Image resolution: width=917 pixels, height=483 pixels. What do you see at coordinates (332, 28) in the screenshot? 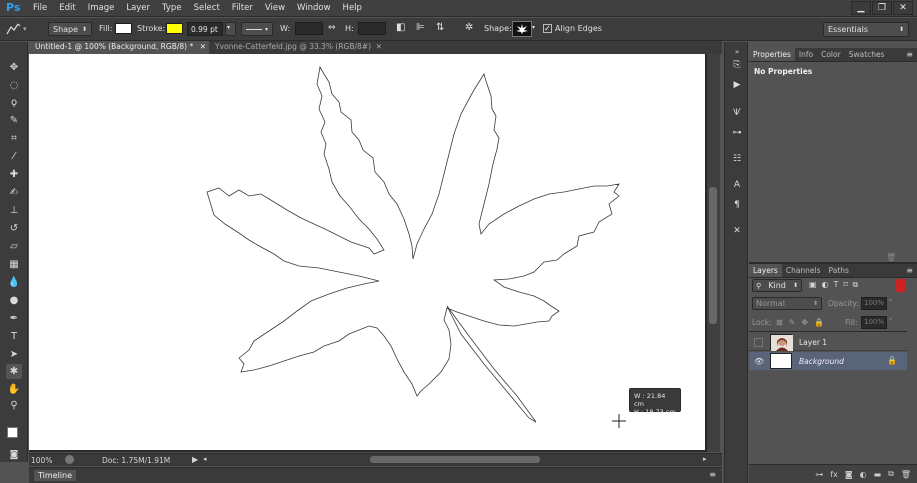
I see `link-icon: ⇔` at bounding box center [332, 28].